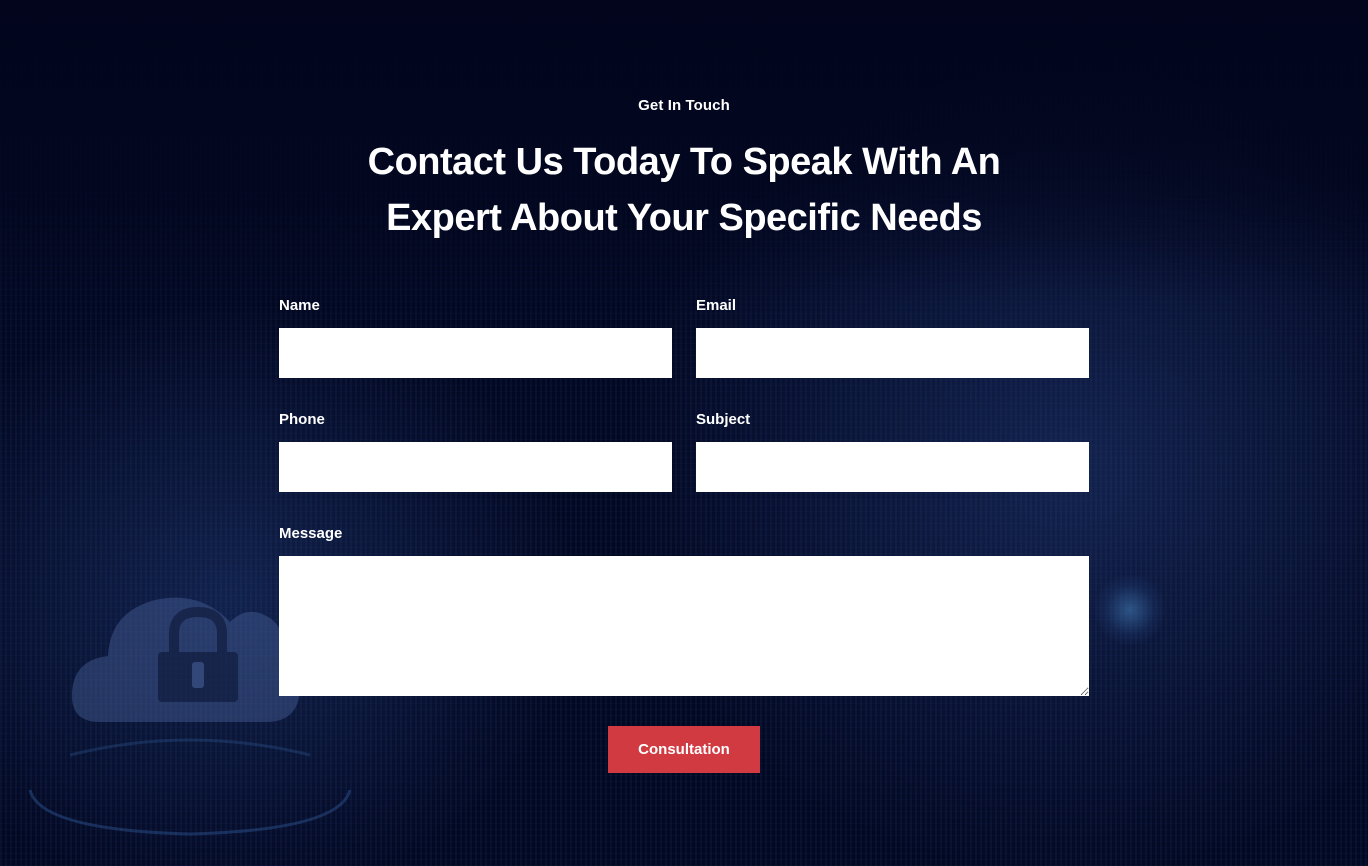  What do you see at coordinates (684, 218) in the screenshot?
I see `section-heading-line-2: Expert About Your Specific Needs` at bounding box center [684, 218].